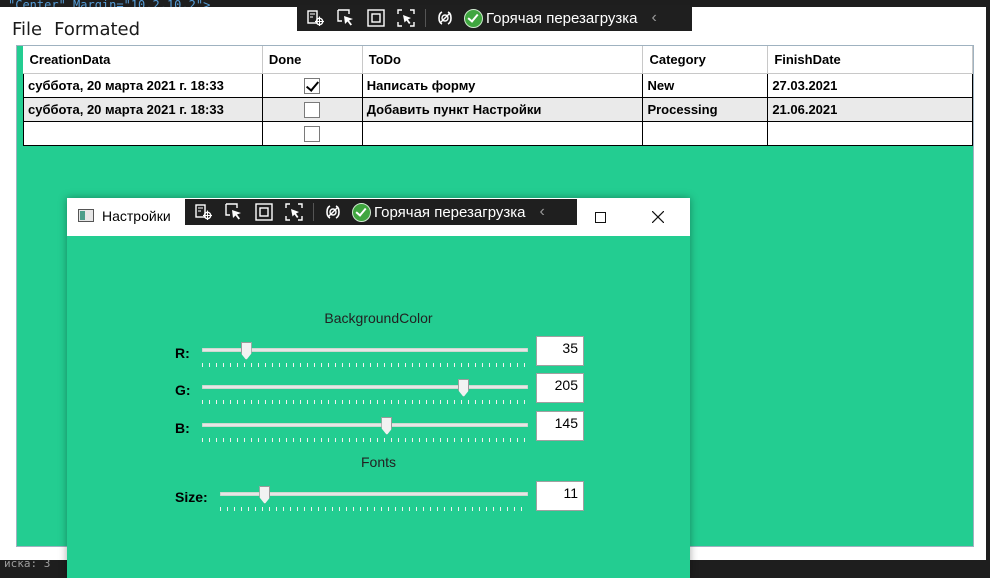 This screenshot has height=578, width=990. I want to click on xaml-dev-toolbar-main: Горячая перезагрузка ‹, so click(494, 18).